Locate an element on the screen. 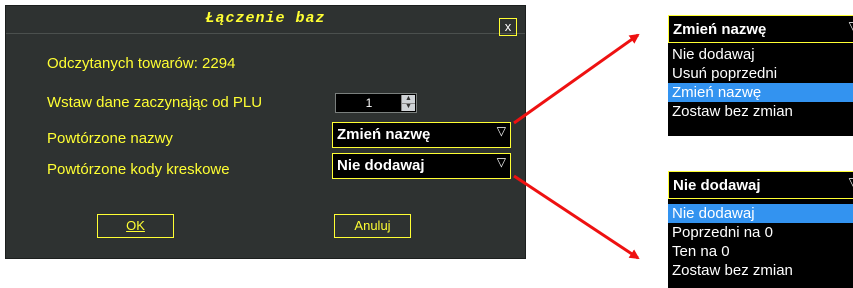 This screenshot has width=853, height=288. names-option: Usuń poprzedni is located at coordinates (760, 73).